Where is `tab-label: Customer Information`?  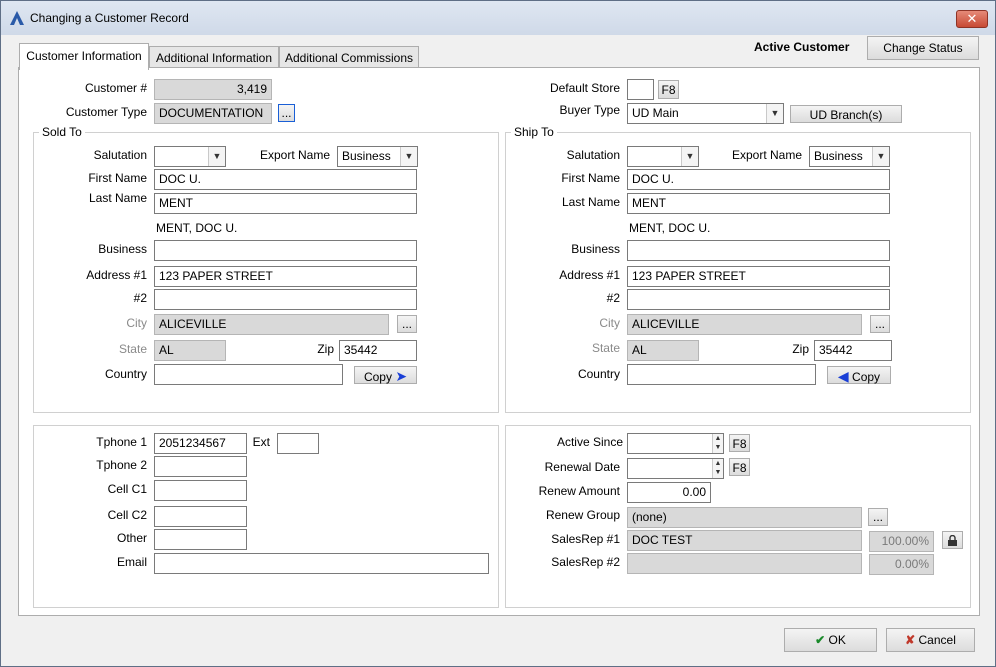
tab-label: Customer Information is located at coordinates (84, 56).